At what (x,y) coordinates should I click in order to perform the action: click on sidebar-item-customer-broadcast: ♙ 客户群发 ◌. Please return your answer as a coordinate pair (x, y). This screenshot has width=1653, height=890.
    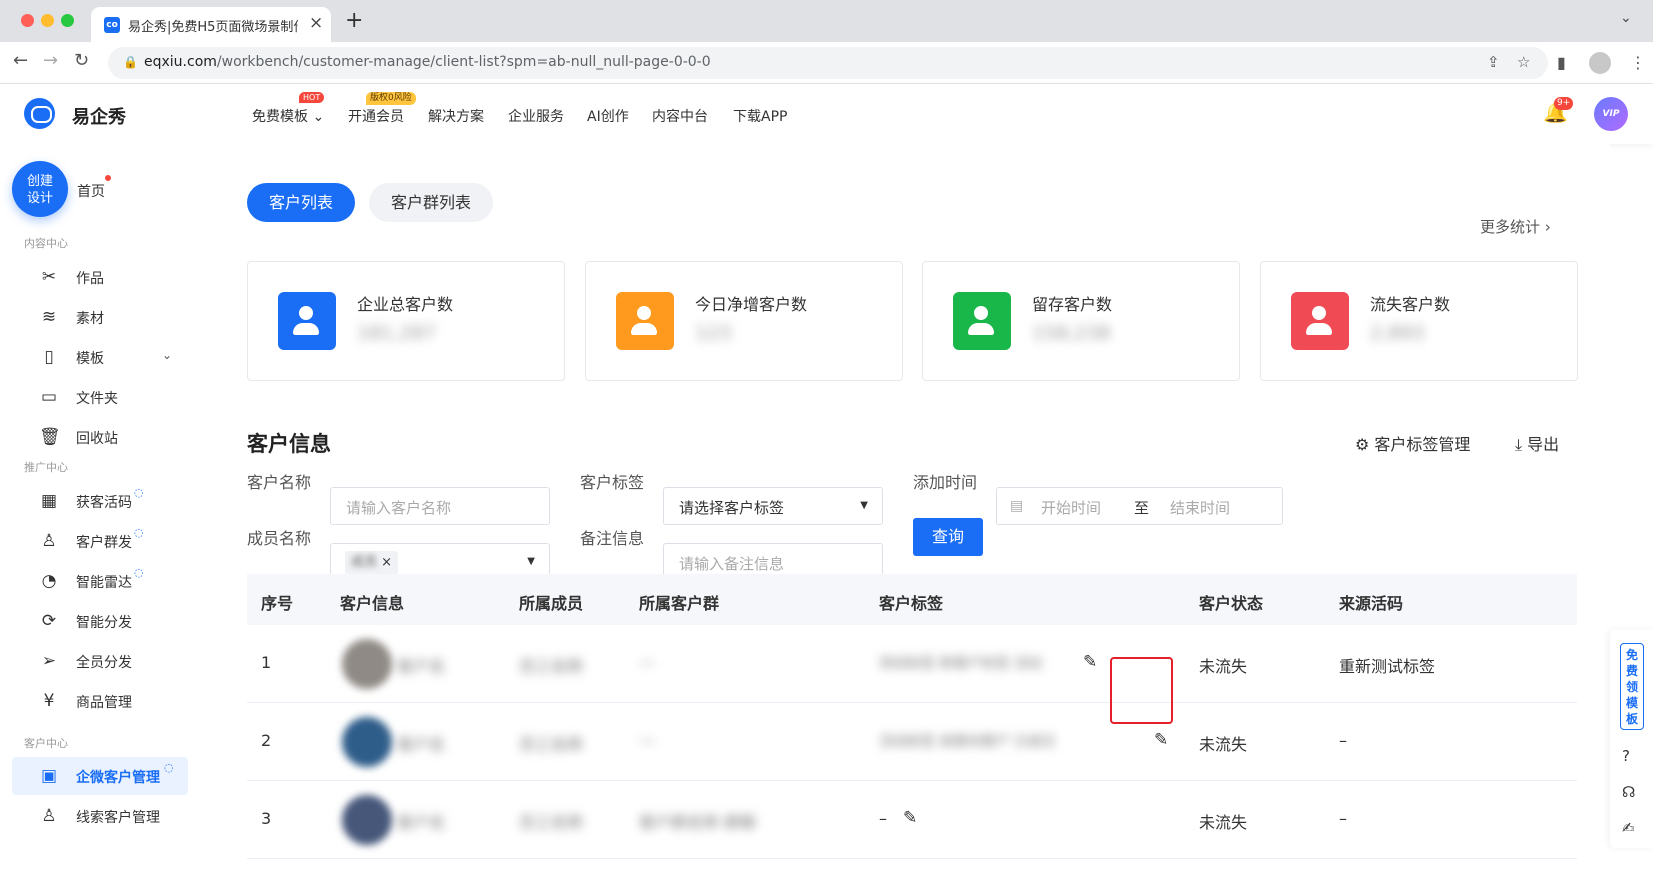
    Looking at the image, I should click on (100, 541).